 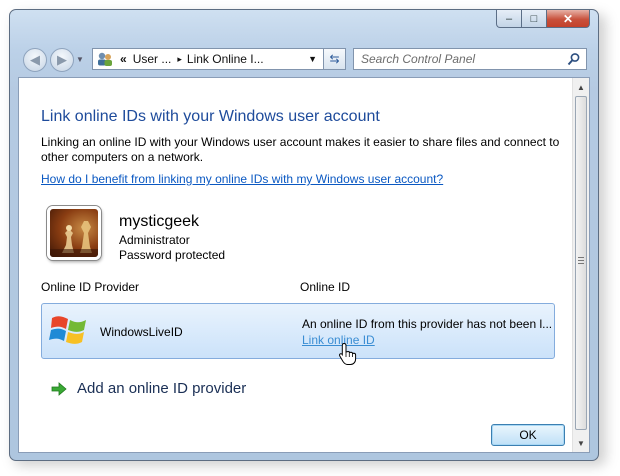 I want to click on forward-arrow-icon: ▶, so click(x=62, y=59).